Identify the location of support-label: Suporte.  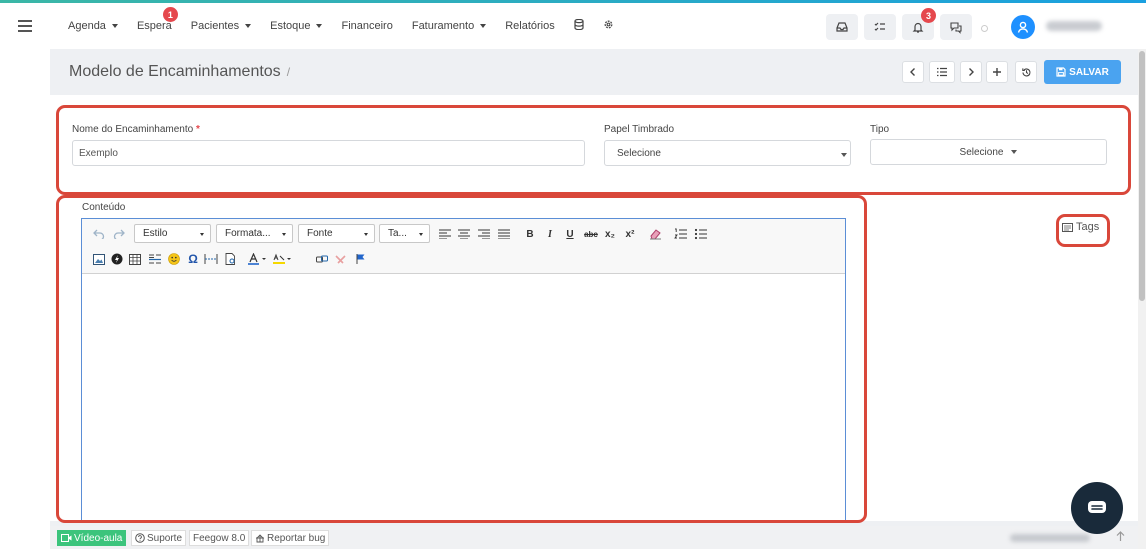
(165, 538).